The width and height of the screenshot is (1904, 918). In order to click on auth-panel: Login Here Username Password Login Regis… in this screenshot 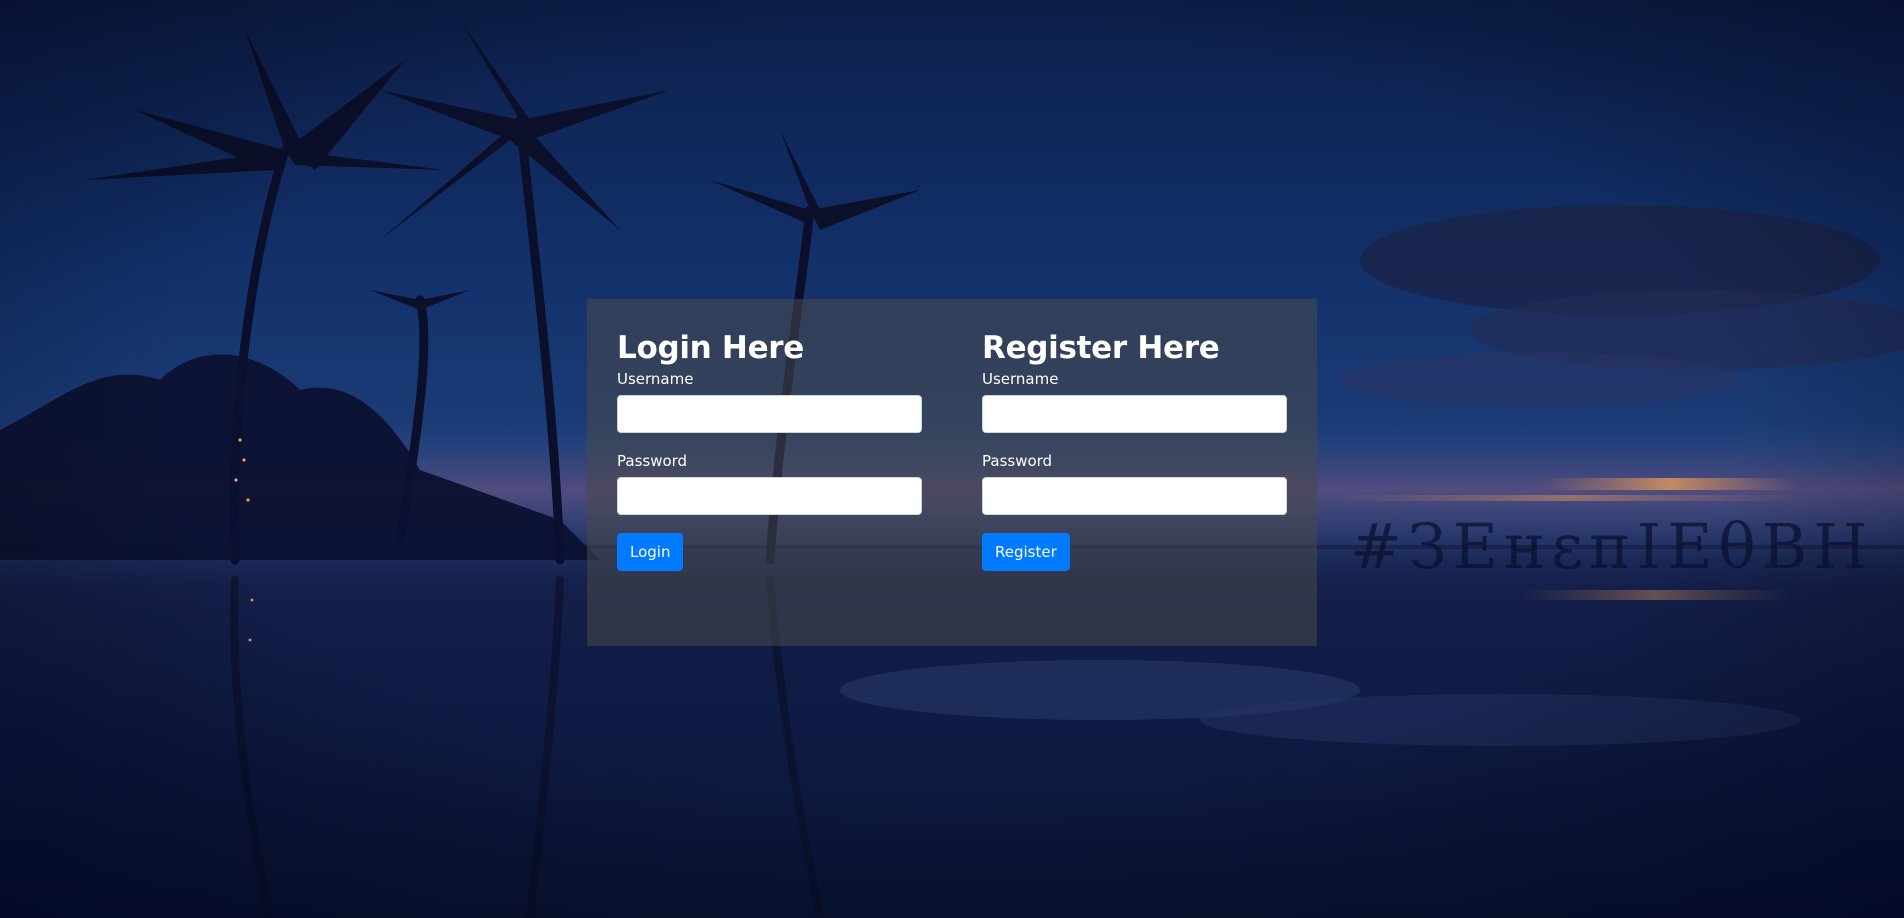, I will do `click(952, 472)`.